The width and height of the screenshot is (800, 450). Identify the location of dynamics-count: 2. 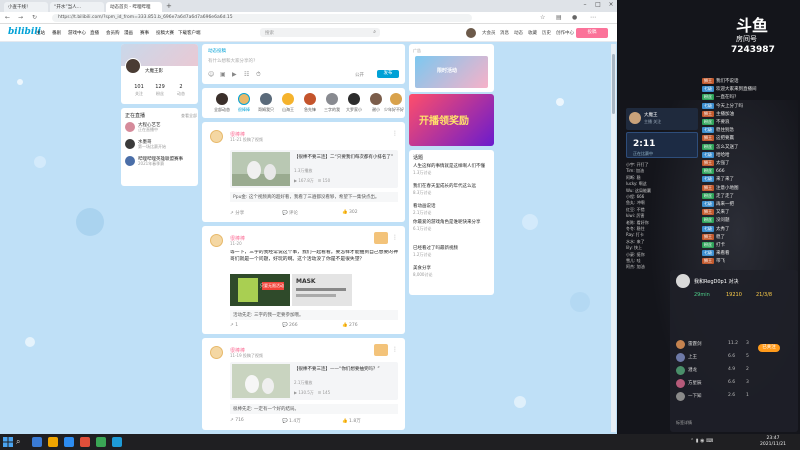
(181, 87).